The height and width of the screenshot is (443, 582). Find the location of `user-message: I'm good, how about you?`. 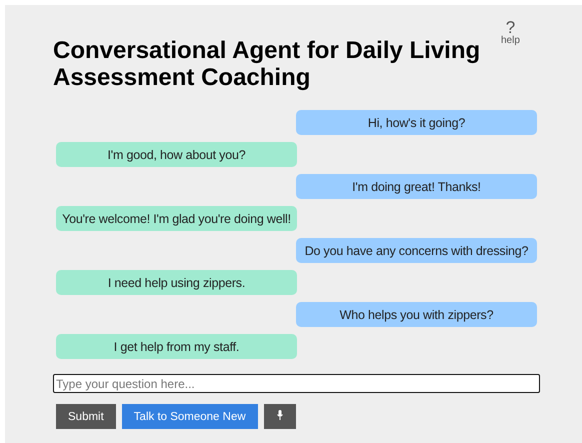

user-message: I'm good, how about you? is located at coordinates (176, 154).